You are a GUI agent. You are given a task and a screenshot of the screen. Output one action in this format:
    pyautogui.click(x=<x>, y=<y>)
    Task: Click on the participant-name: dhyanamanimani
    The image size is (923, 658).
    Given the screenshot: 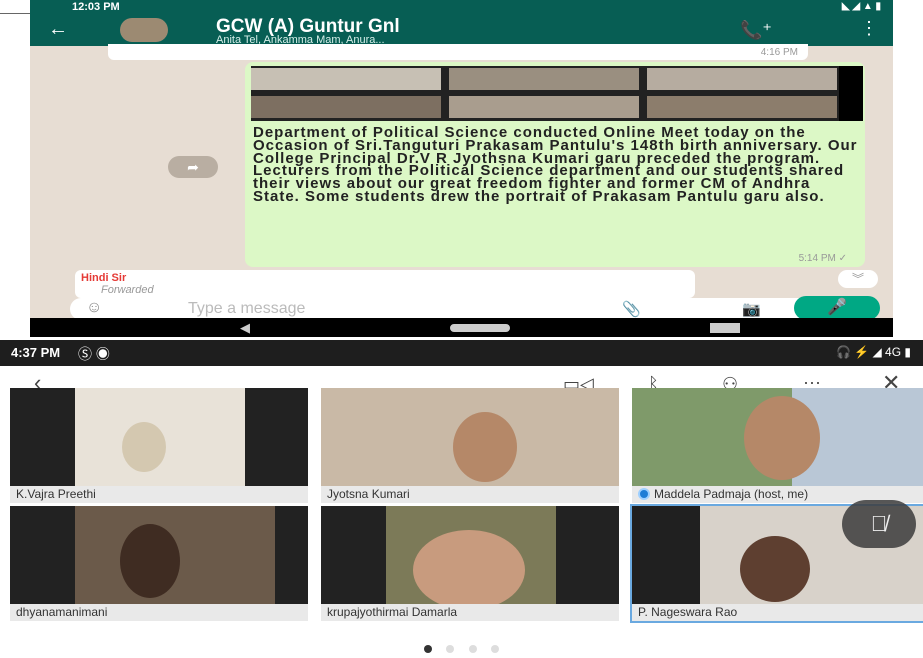 What is the action you would take?
    pyautogui.click(x=159, y=612)
    